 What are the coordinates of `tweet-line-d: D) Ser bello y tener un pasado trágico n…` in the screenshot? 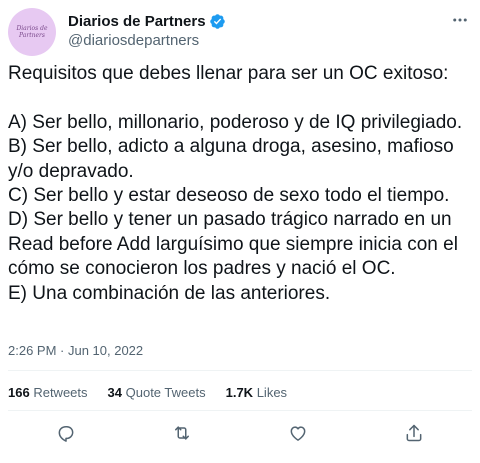 It's located at (233, 244).